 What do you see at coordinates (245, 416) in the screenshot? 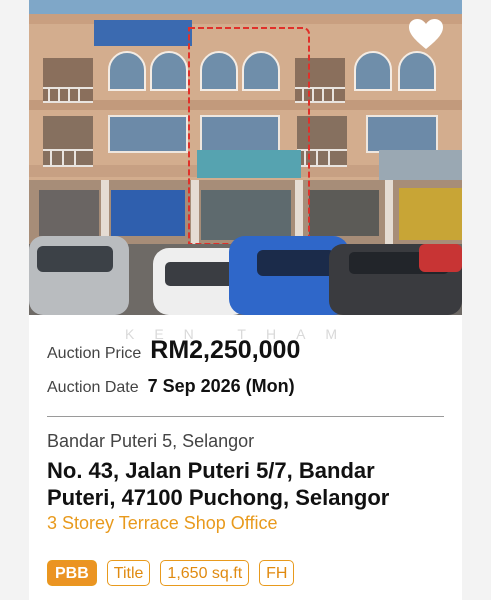
I see `divider` at bounding box center [245, 416].